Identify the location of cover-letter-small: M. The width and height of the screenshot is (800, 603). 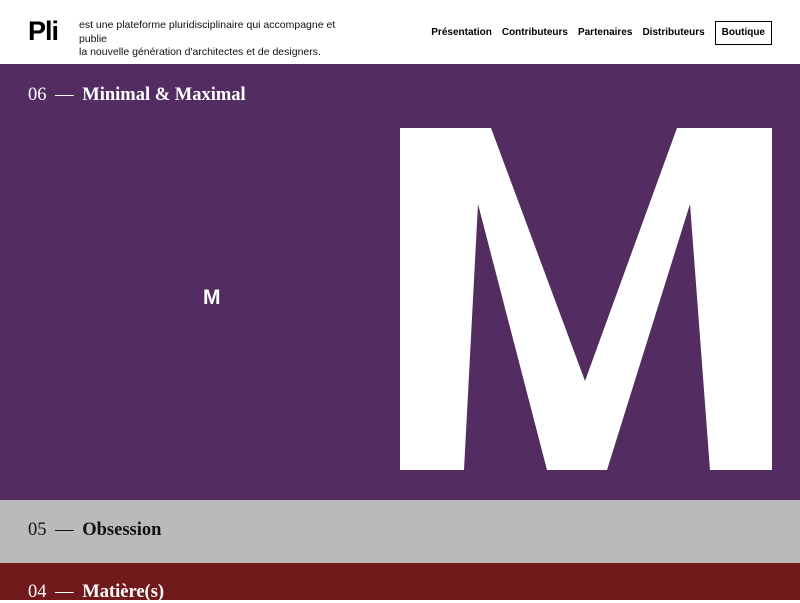
(212, 297).